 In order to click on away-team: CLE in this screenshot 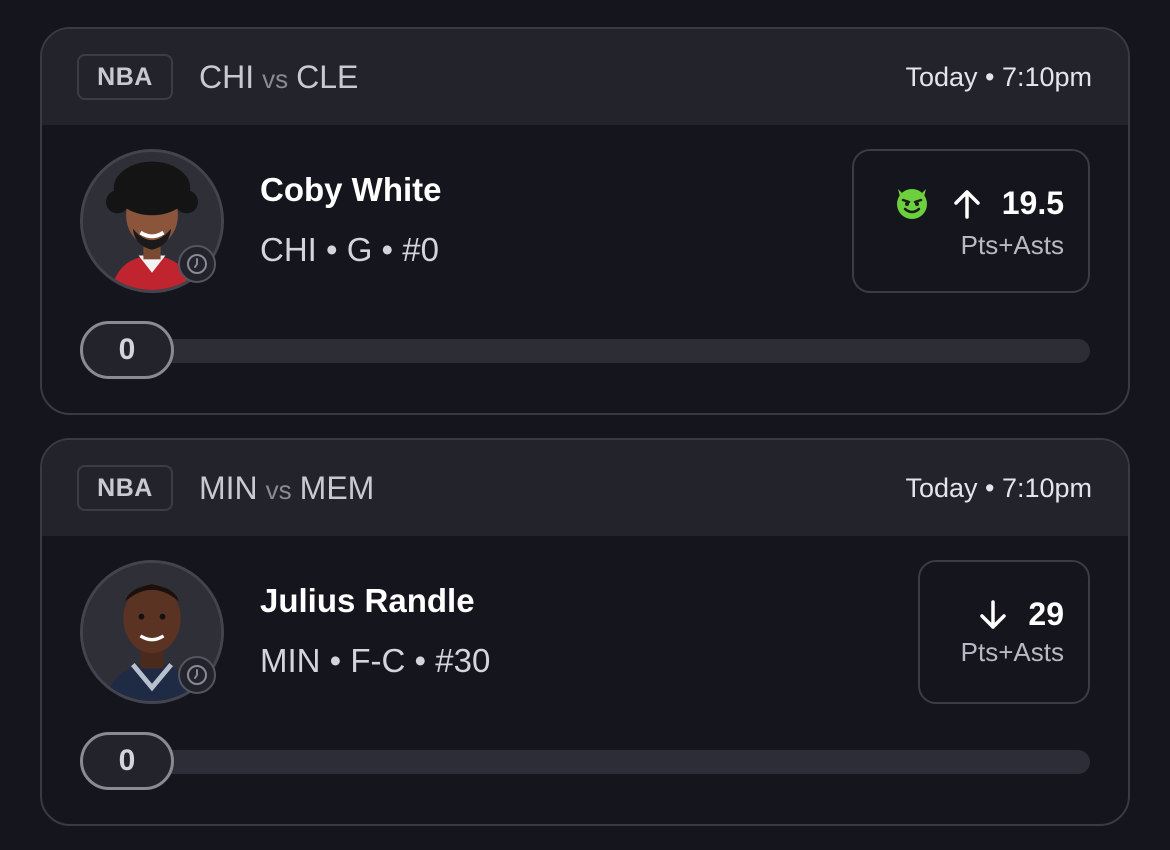, I will do `click(327, 76)`.